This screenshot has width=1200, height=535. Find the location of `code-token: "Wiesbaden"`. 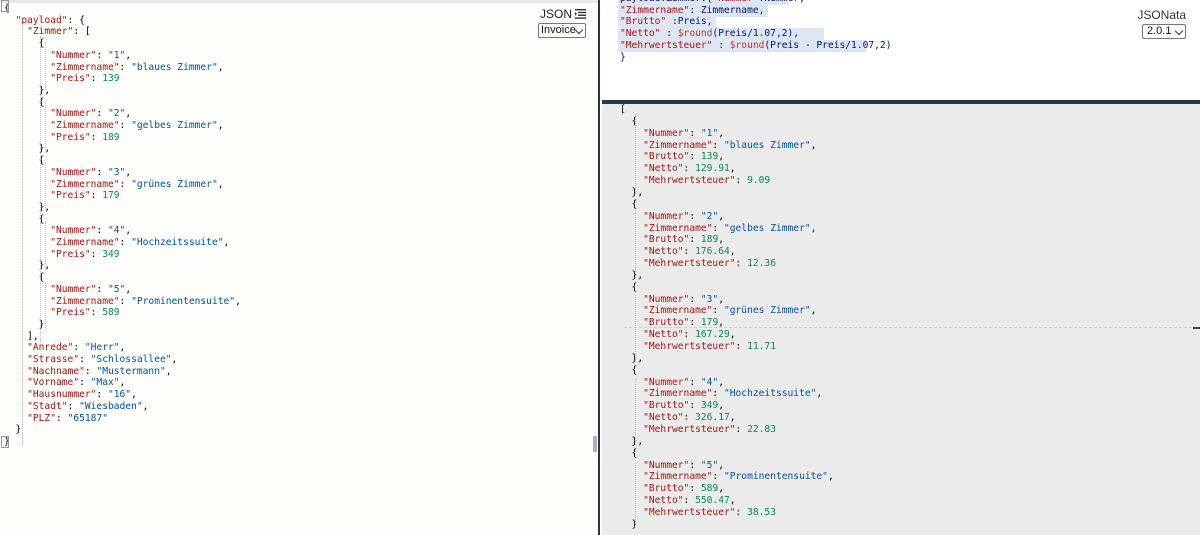

code-token: "Wiesbaden" is located at coordinates (111, 406).